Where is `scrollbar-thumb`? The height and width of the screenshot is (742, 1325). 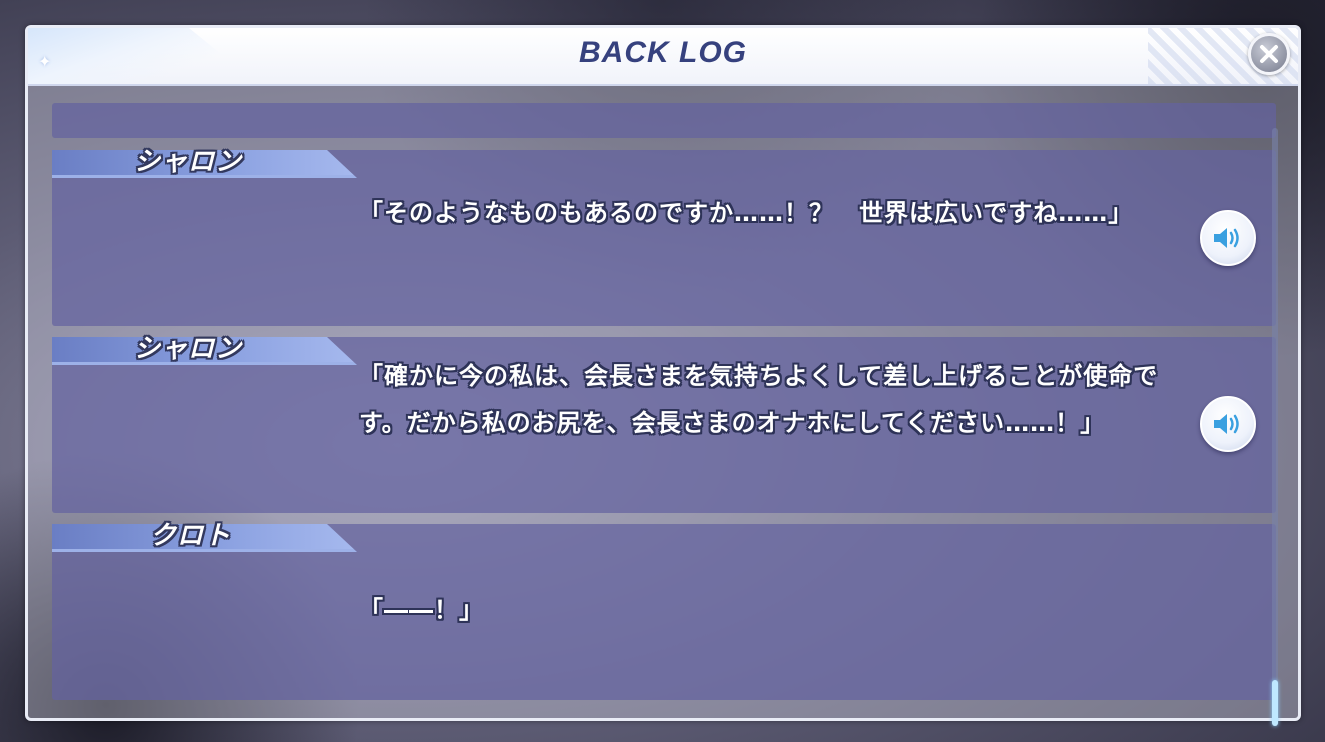
scrollbar-thumb is located at coordinates (1275, 703).